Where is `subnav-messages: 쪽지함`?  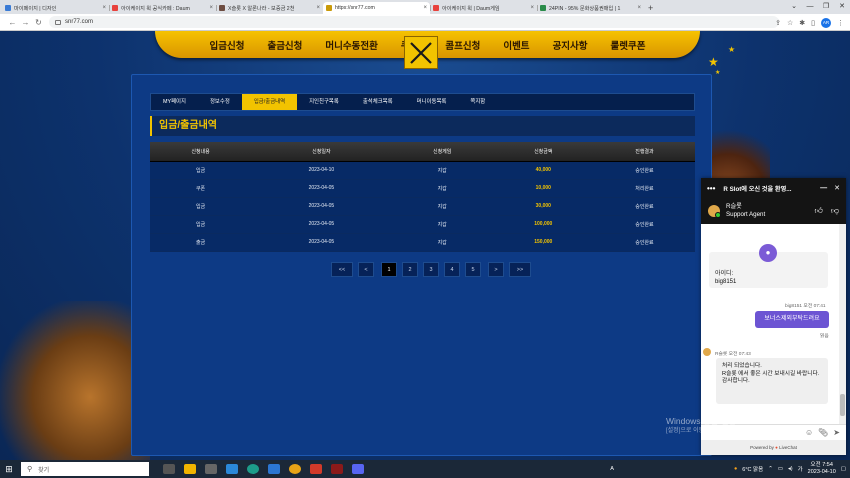
subnav-messages: 쪽지함 is located at coordinates (477, 102).